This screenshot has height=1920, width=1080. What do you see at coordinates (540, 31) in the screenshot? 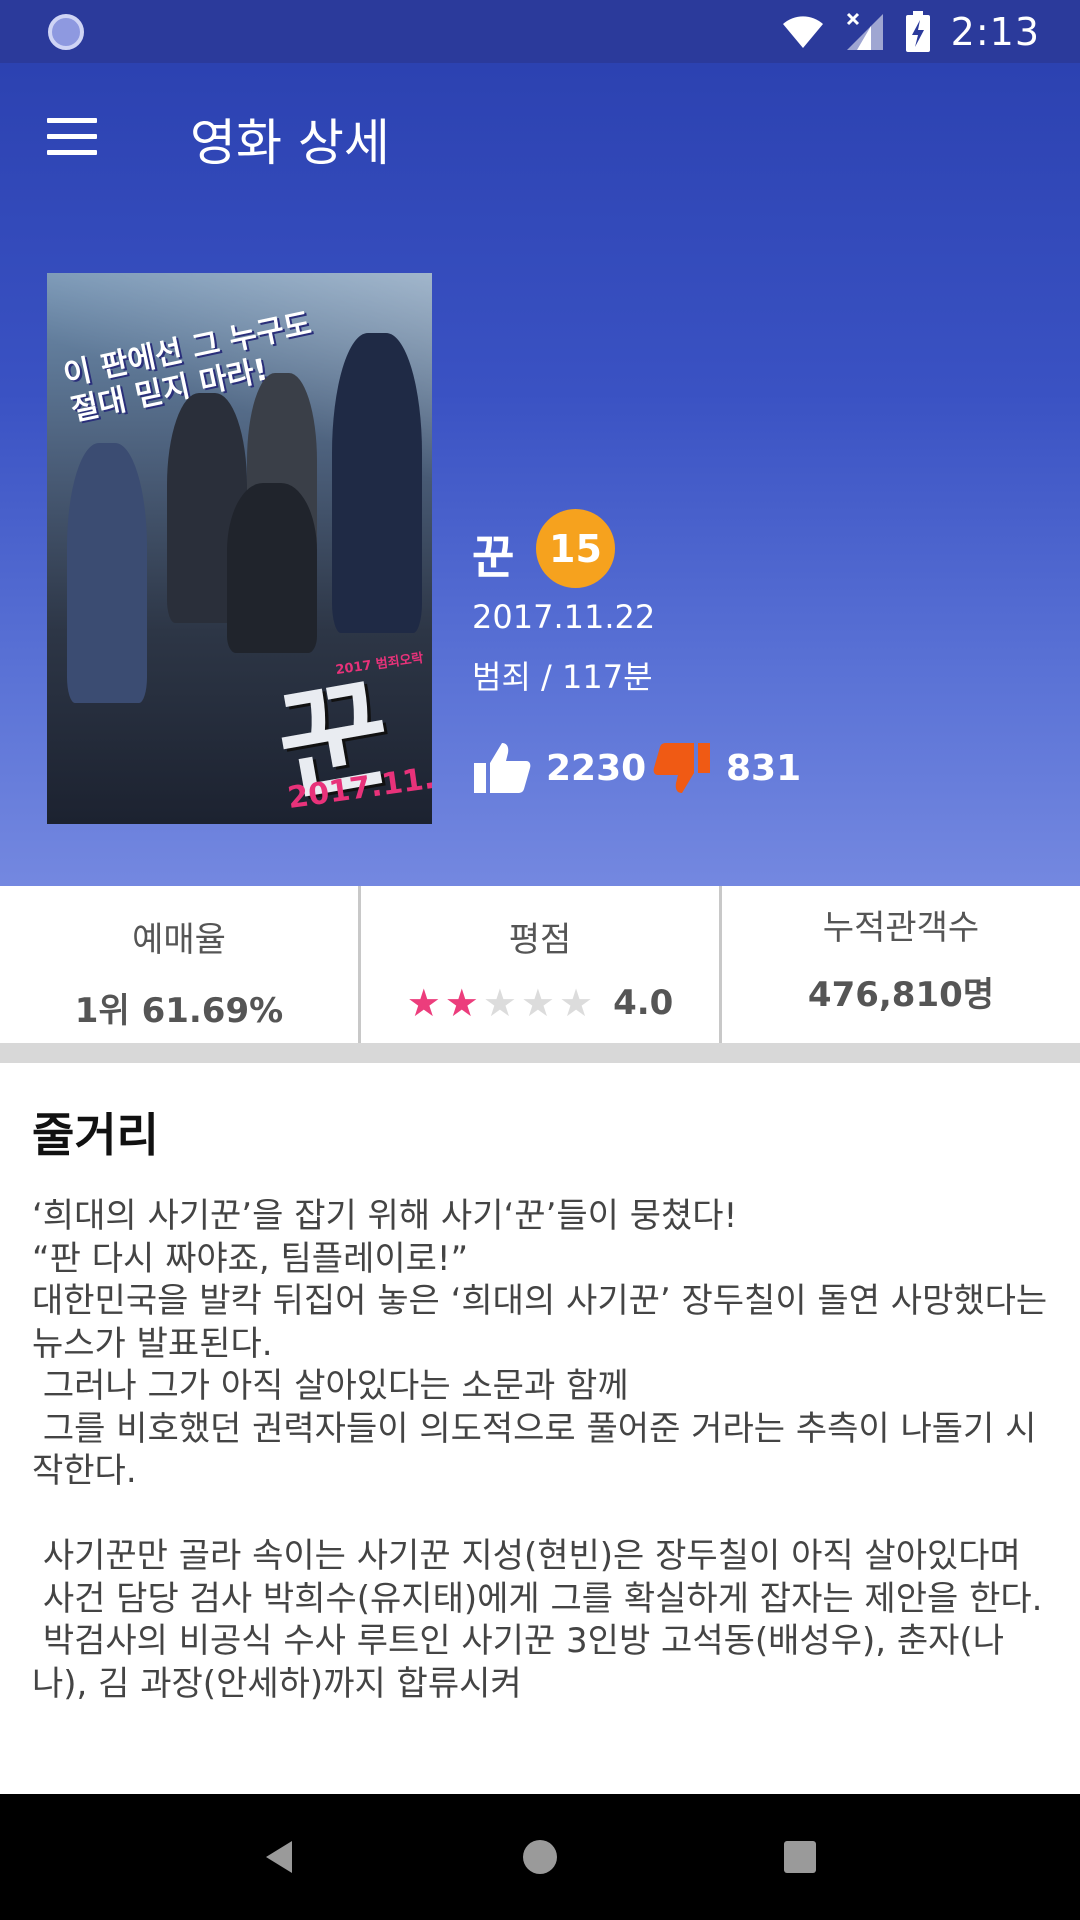
I see `status-bar: 2:13` at bounding box center [540, 31].